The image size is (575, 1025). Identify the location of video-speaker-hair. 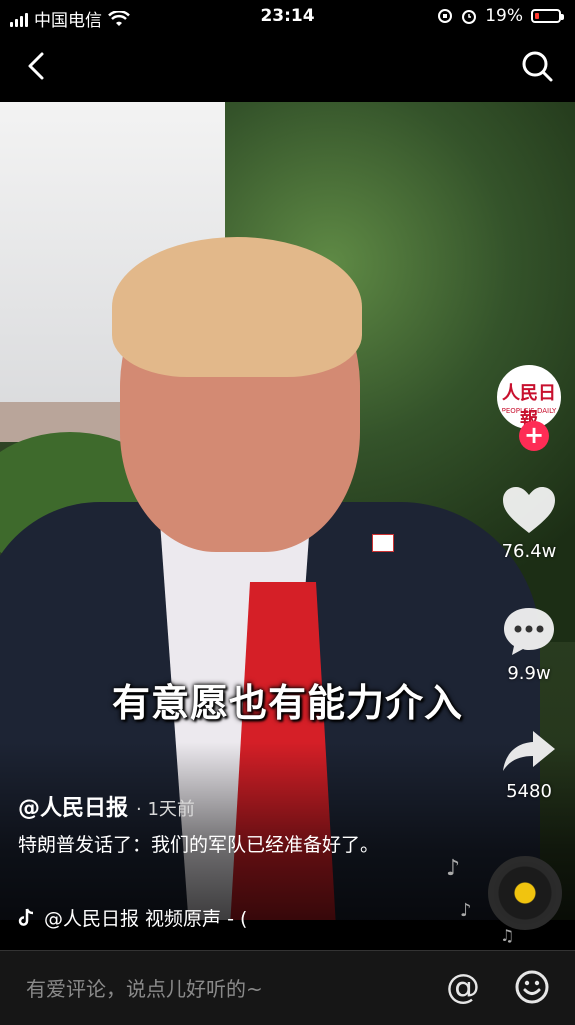
(237, 307).